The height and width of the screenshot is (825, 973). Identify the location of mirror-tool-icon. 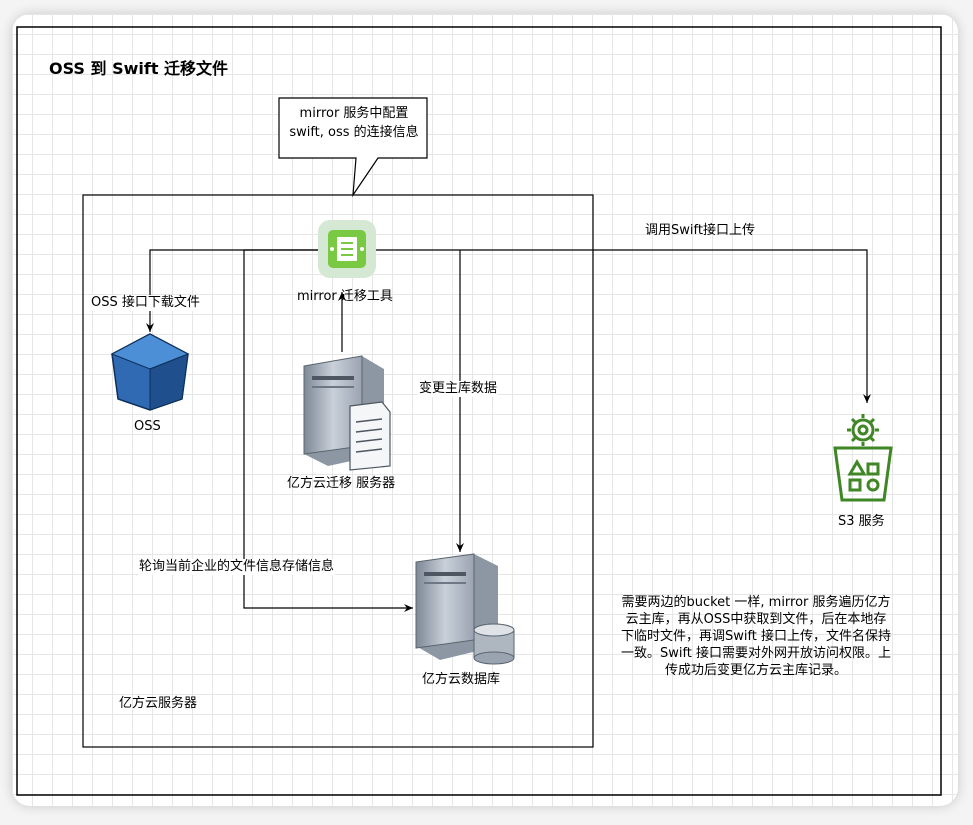
(347, 249).